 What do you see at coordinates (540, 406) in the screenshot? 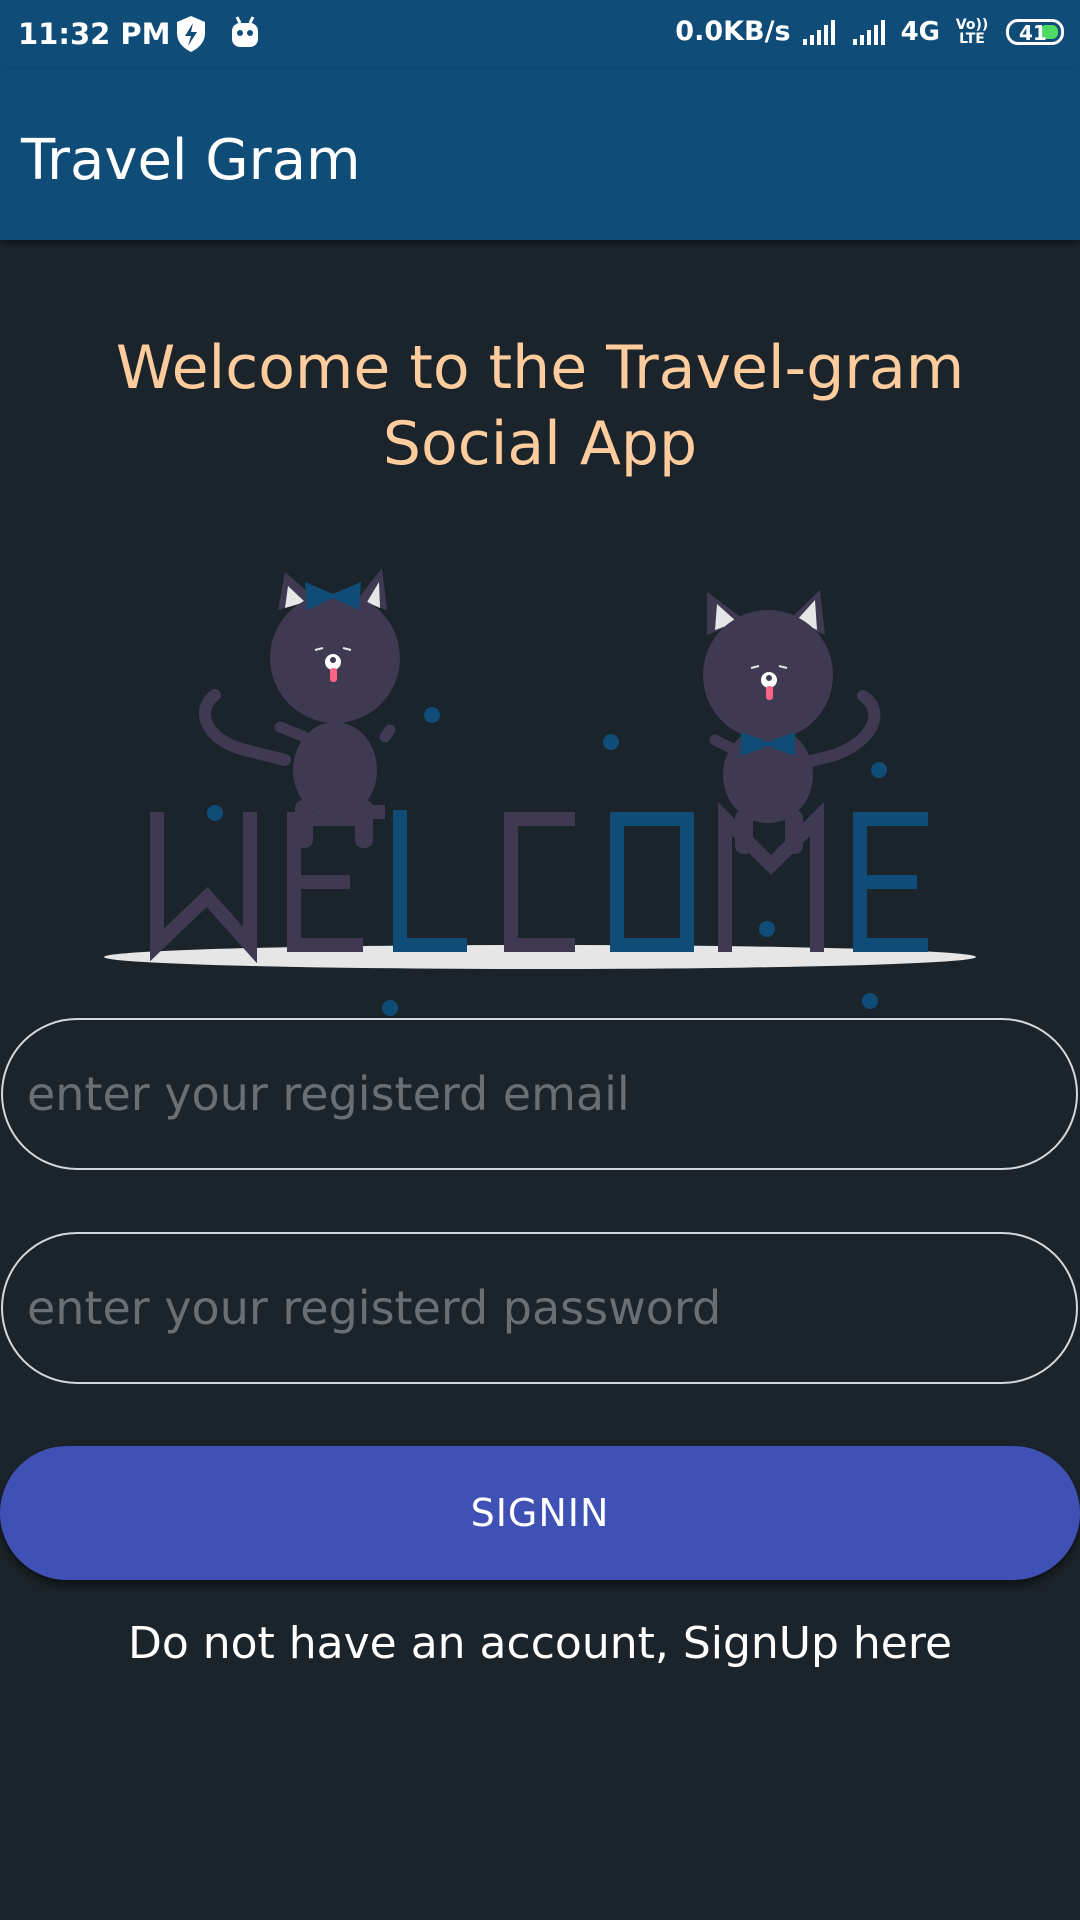
I see `welcome-heading: Welcome to the Travel-gram Social App` at bounding box center [540, 406].